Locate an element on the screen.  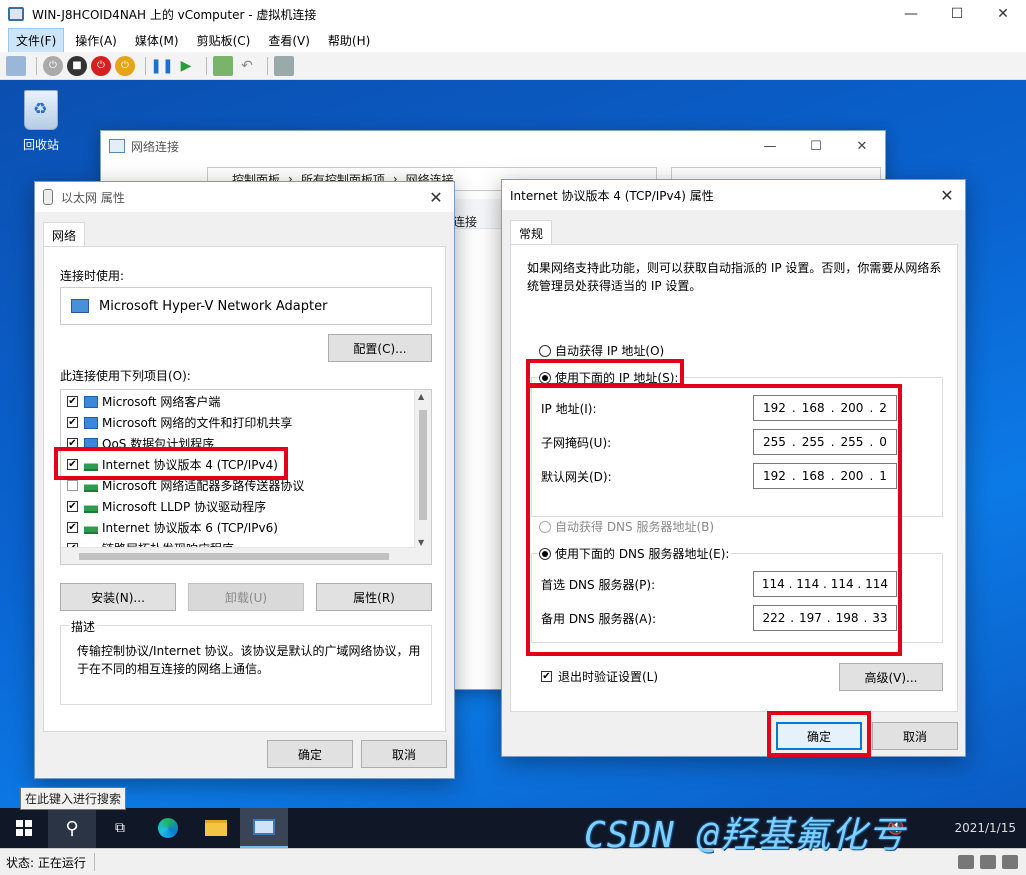
recycle-bin-icon is located at coordinates (41, 110).